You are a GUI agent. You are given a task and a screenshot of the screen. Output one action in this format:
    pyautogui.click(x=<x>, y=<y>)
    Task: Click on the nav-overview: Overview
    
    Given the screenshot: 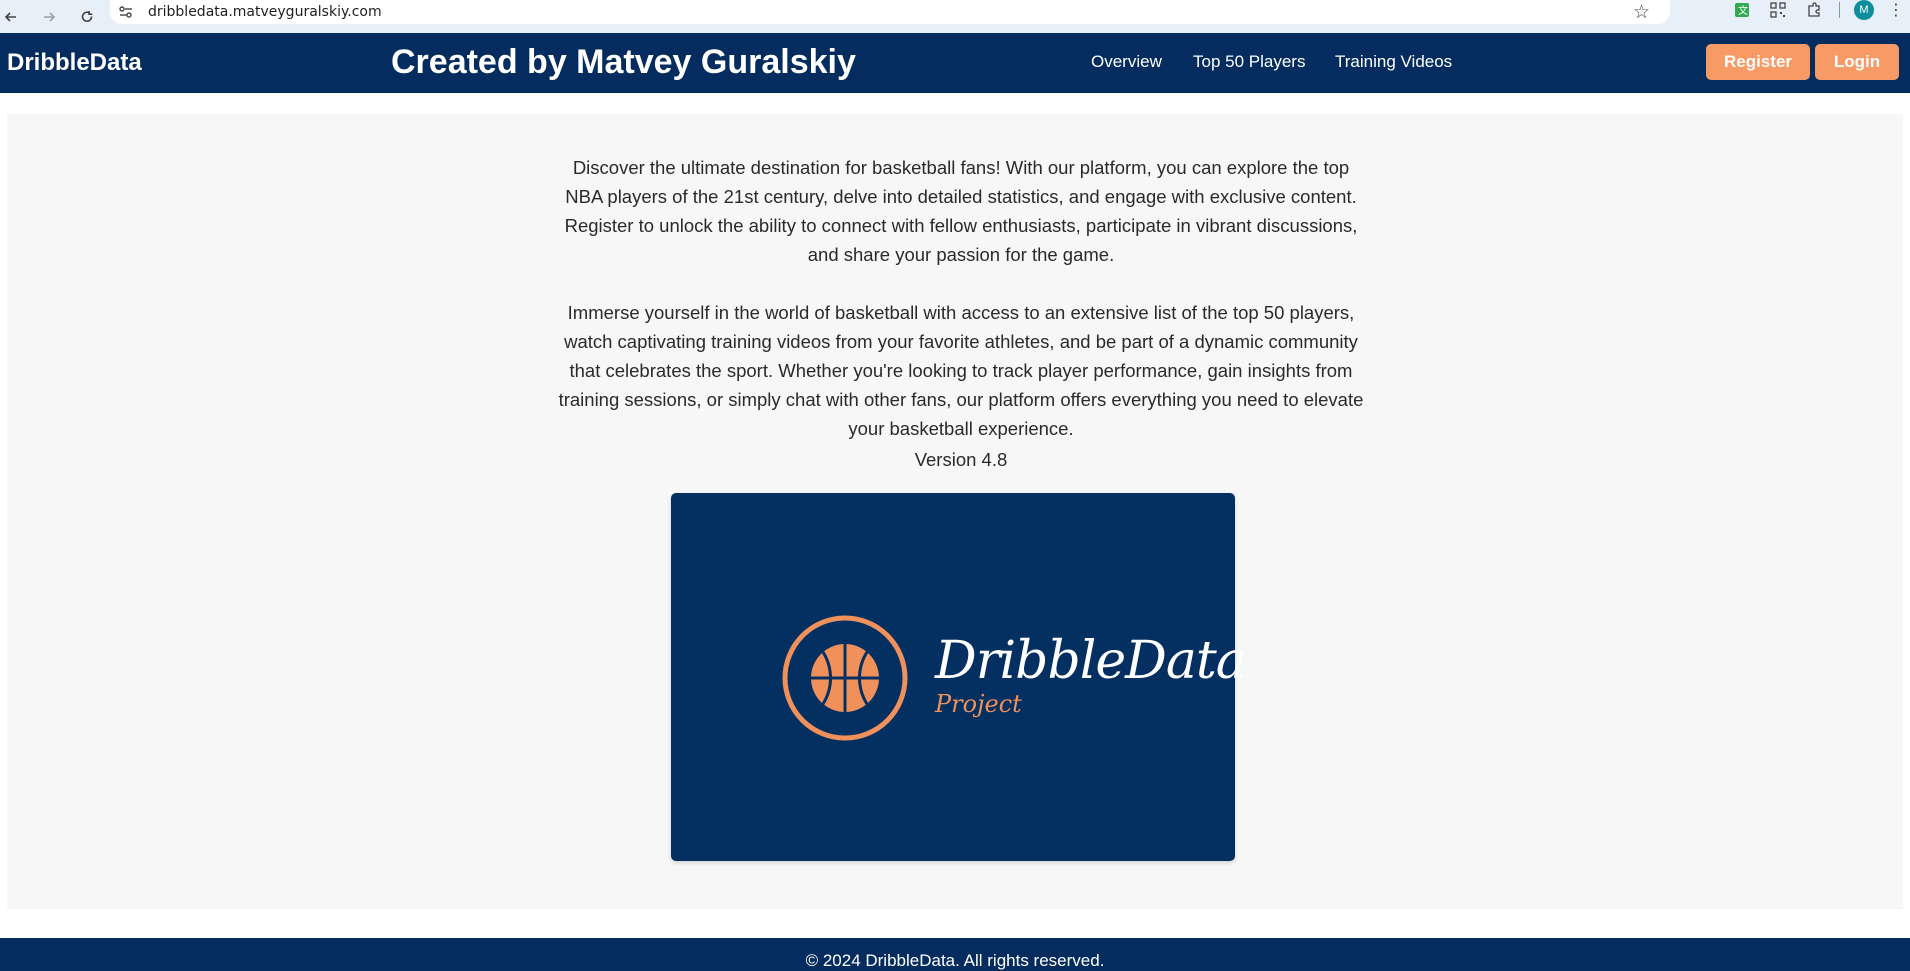 What is the action you would take?
    pyautogui.click(x=1126, y=62)
    